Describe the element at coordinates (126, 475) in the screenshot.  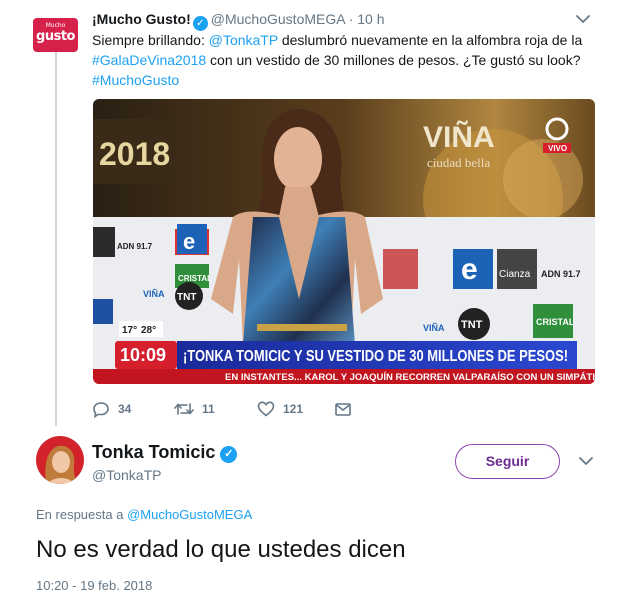
I see `user-handle: @TonkaTP` at that location.